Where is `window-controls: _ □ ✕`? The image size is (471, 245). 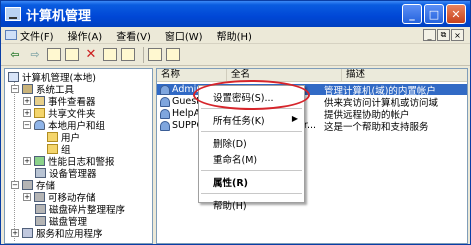 window-controls: _ □ ✕ is located at coordinates (434, 14).